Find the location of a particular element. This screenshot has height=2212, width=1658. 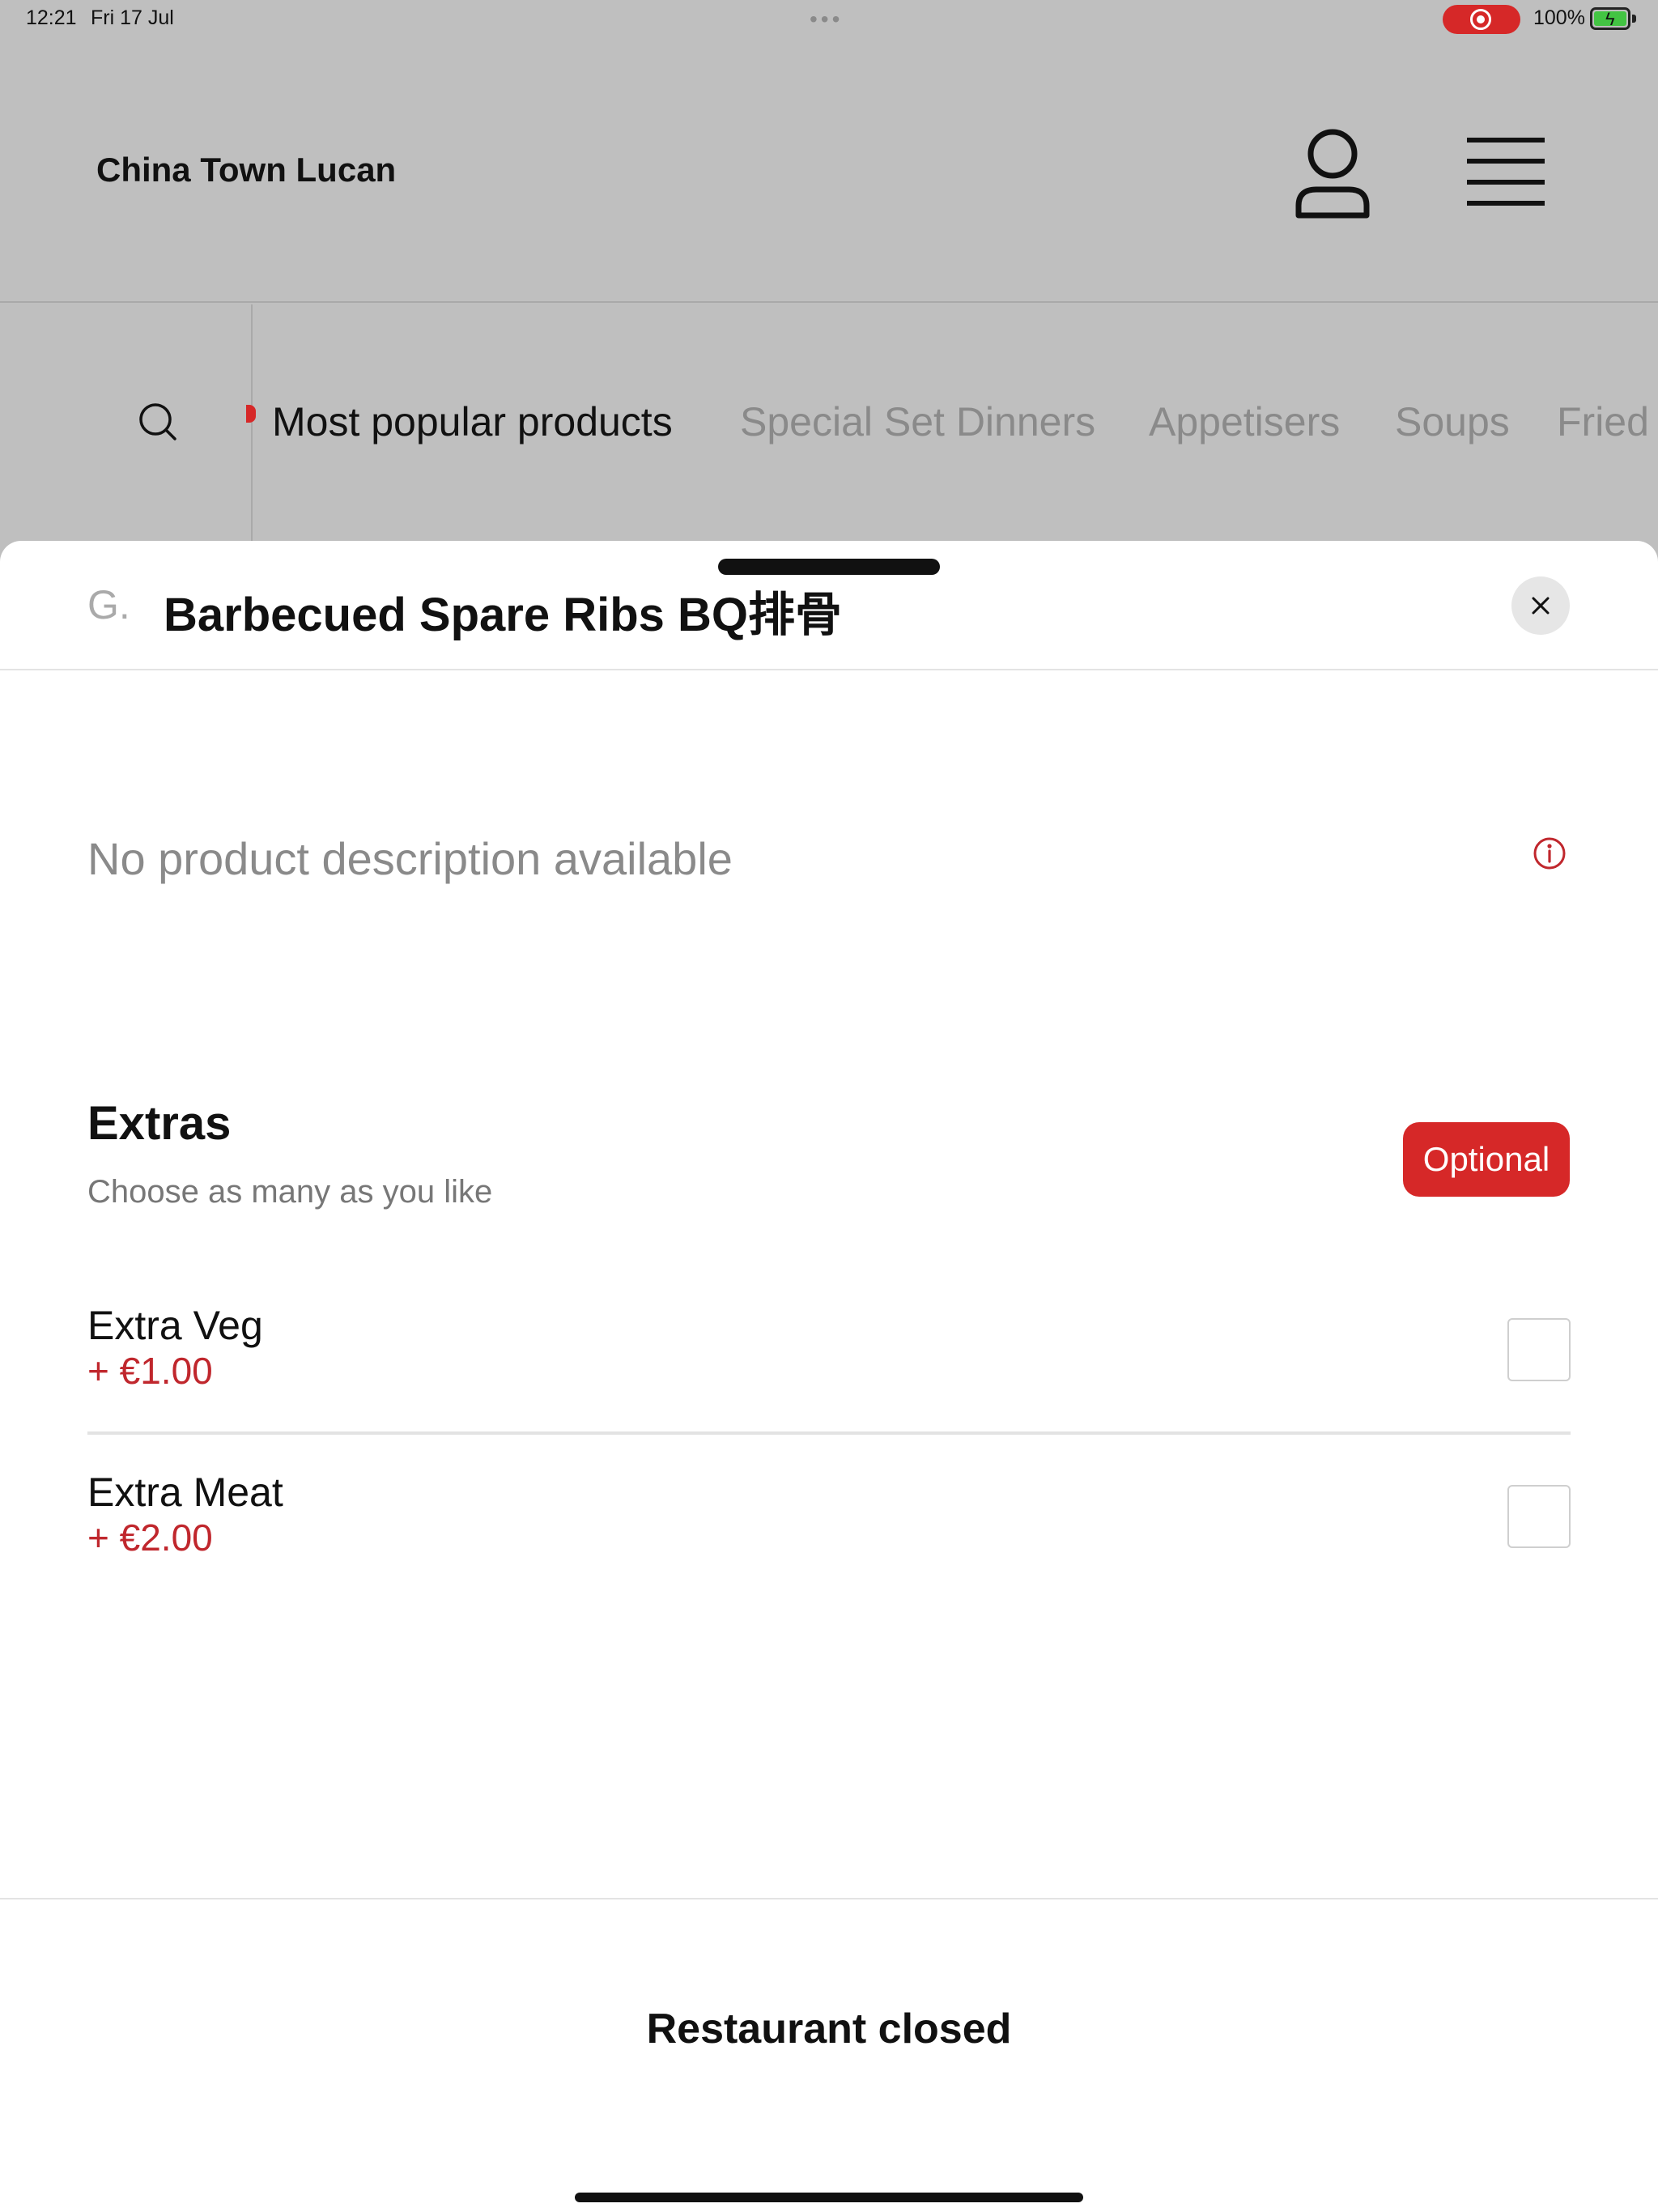

tab-special-set-dinners: Special Set Dinners is located at coordinates (917, 422).